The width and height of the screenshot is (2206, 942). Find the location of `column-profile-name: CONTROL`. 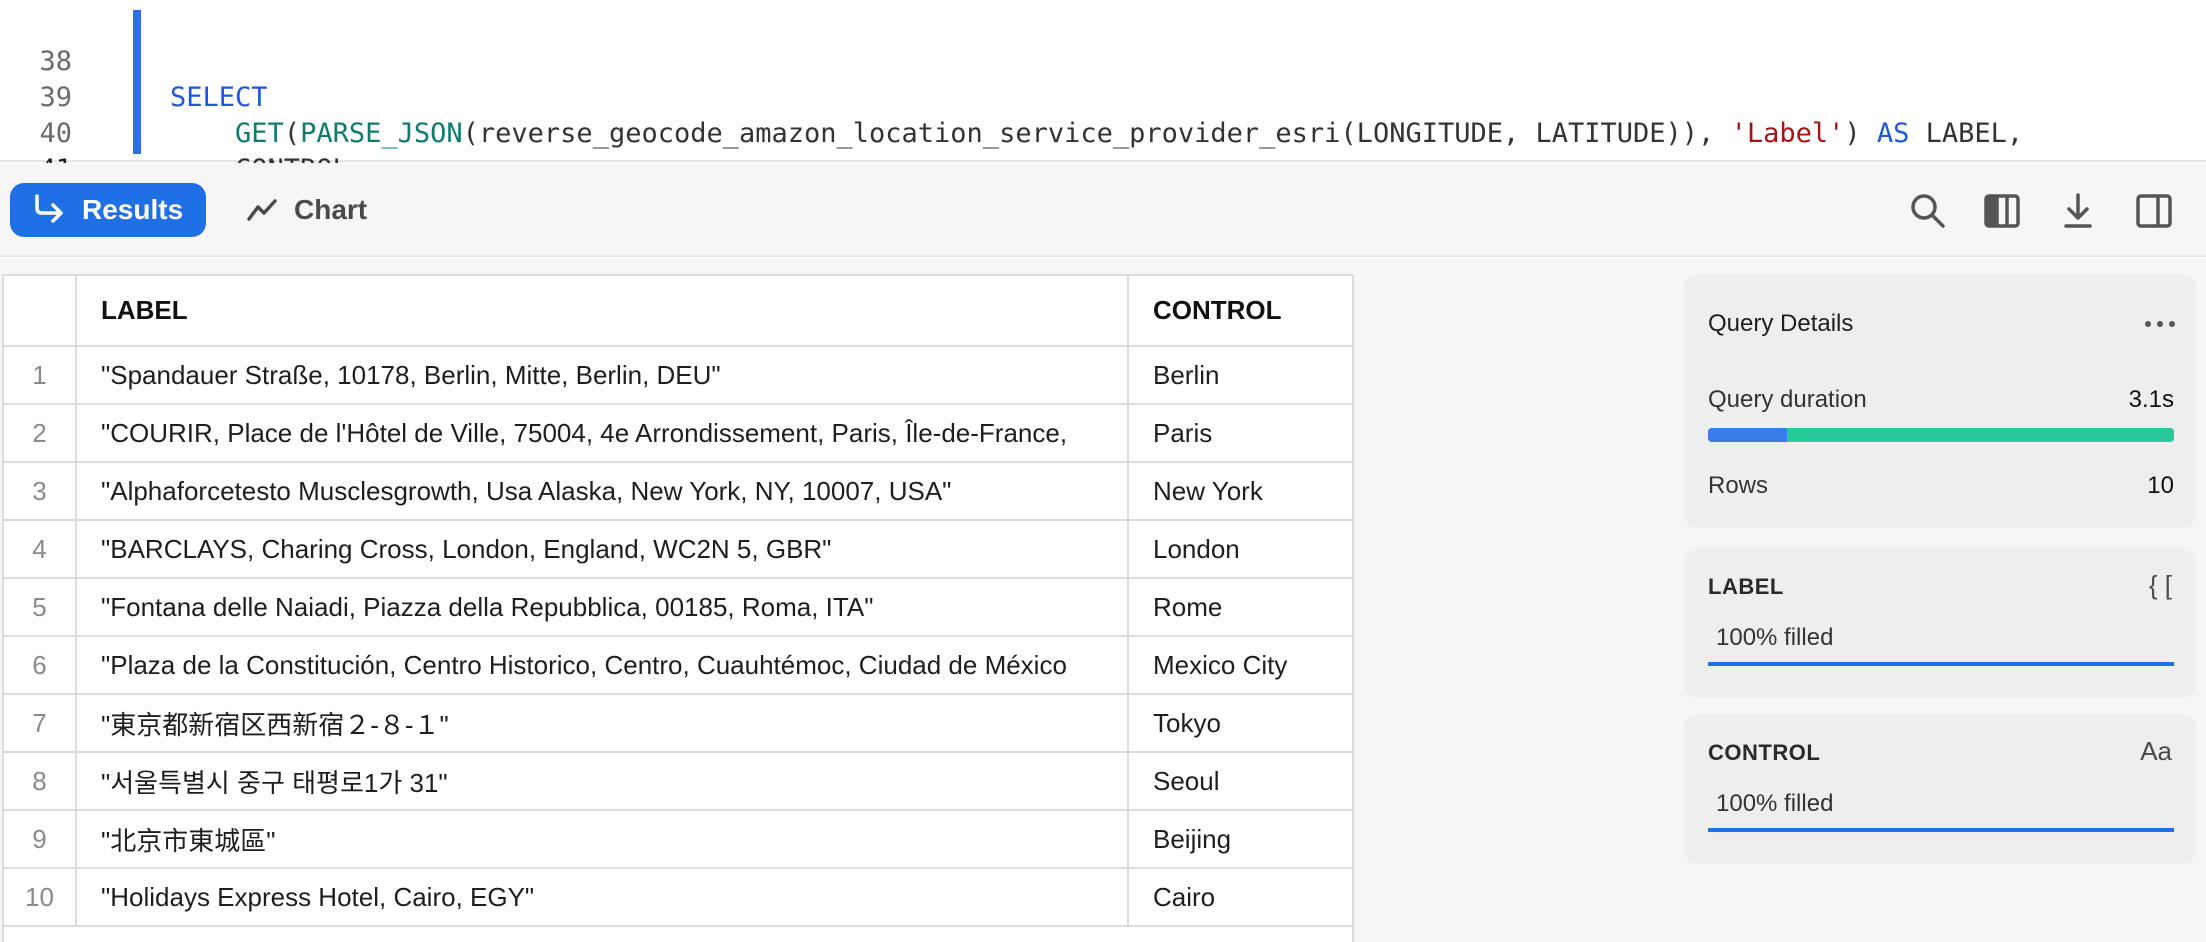

column-profile-name: CONTROL is located at coordinates (1764, 752).